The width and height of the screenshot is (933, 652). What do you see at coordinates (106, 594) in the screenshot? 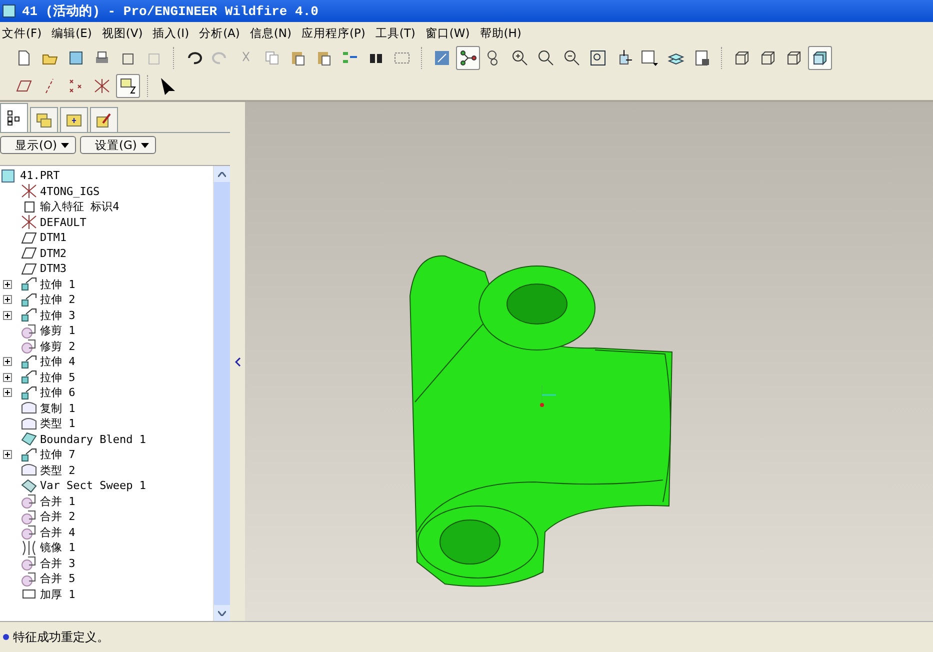
I see `tree-item: 加厚 1` at bounding box center [106, 594].